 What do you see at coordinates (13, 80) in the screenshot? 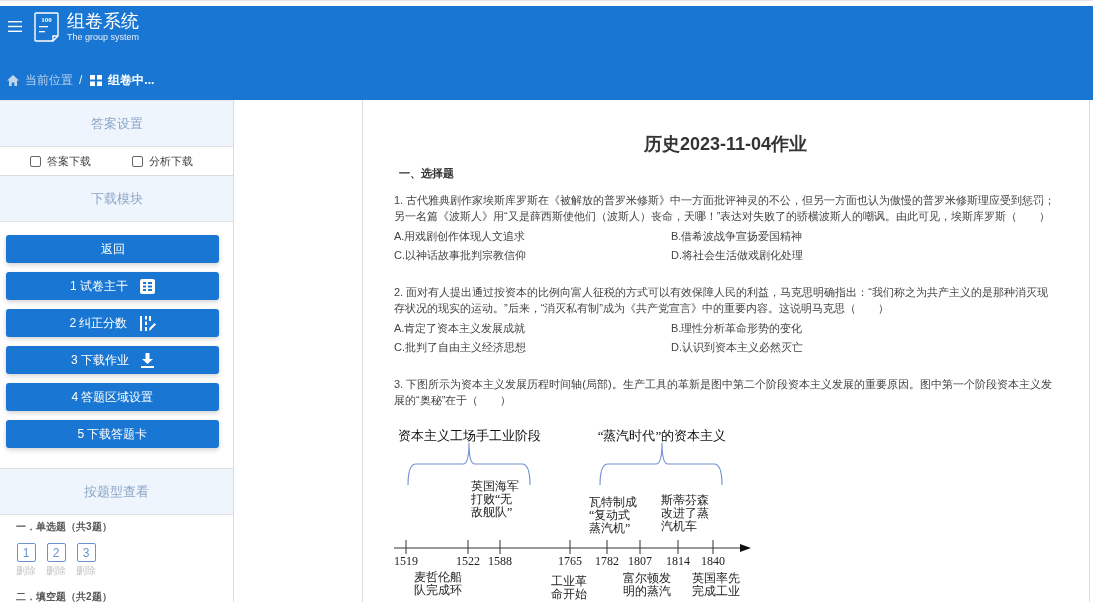
I see `home-icon` at bounding box center [13, 80].